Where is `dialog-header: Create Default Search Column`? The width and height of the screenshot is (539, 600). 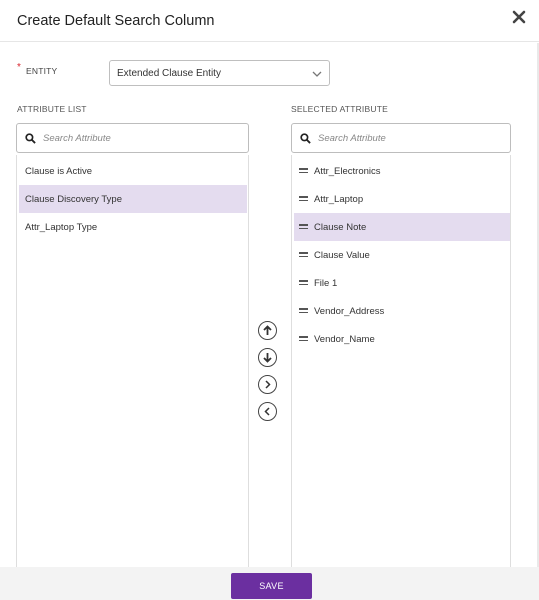 dialog-header: Create Default Search Column is located at coordinates (269, 21).